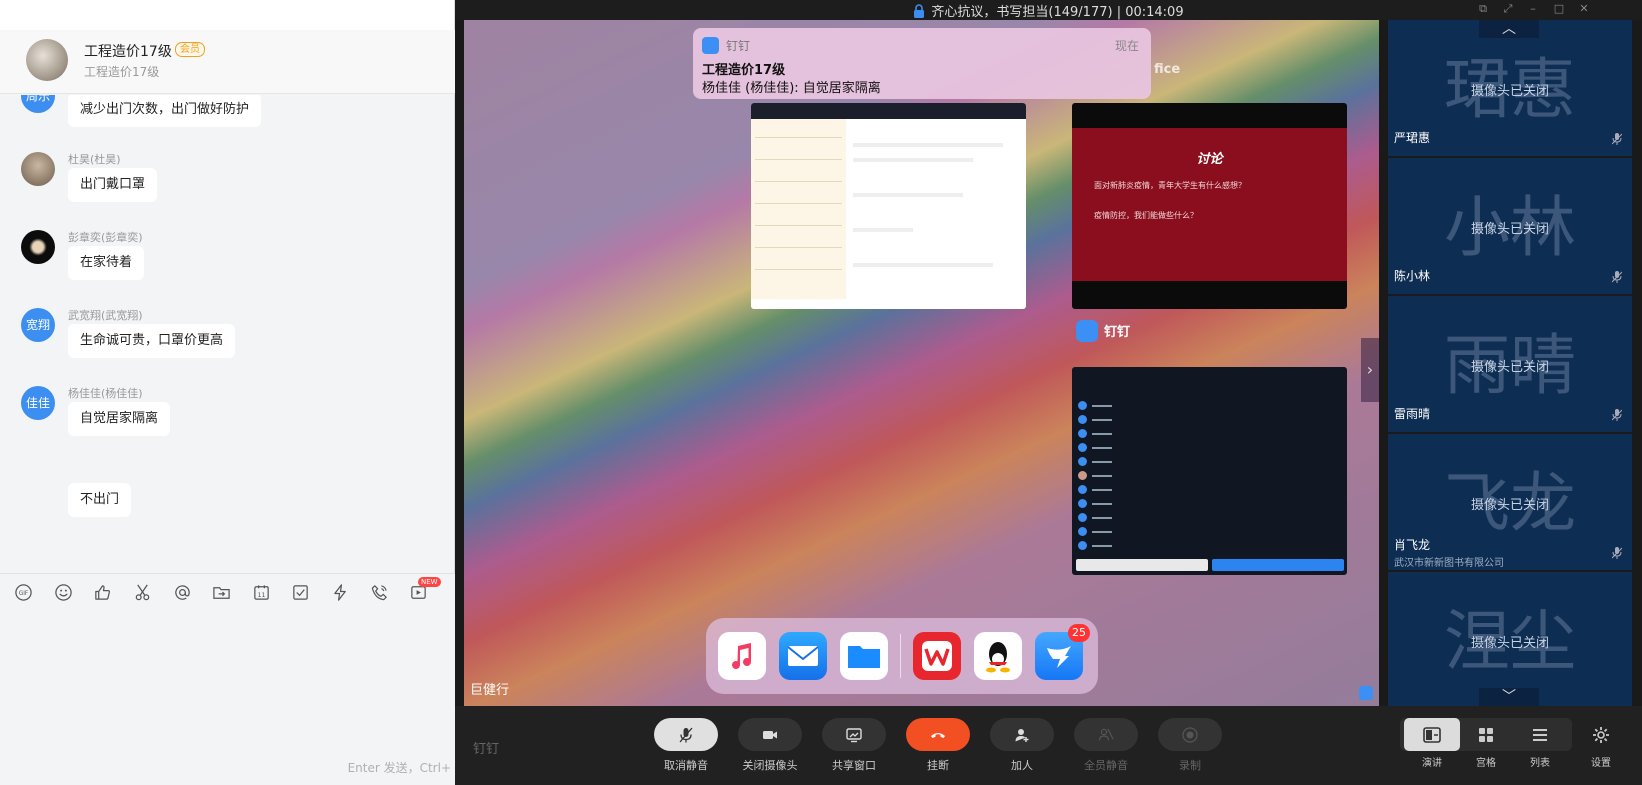 The image size is (1642, 785). I want to click on lock-icon, so click(919, 11).